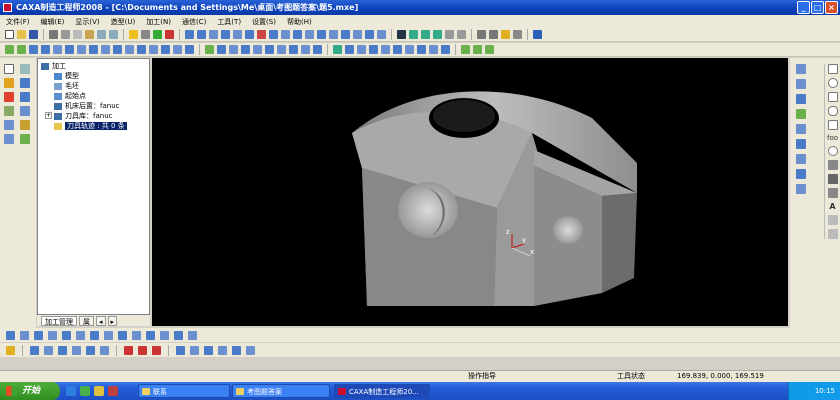  What do you see at coordinates (25, 139) in the screenshot?
I see `tool-icon-h` at bounding box center [25, 139].